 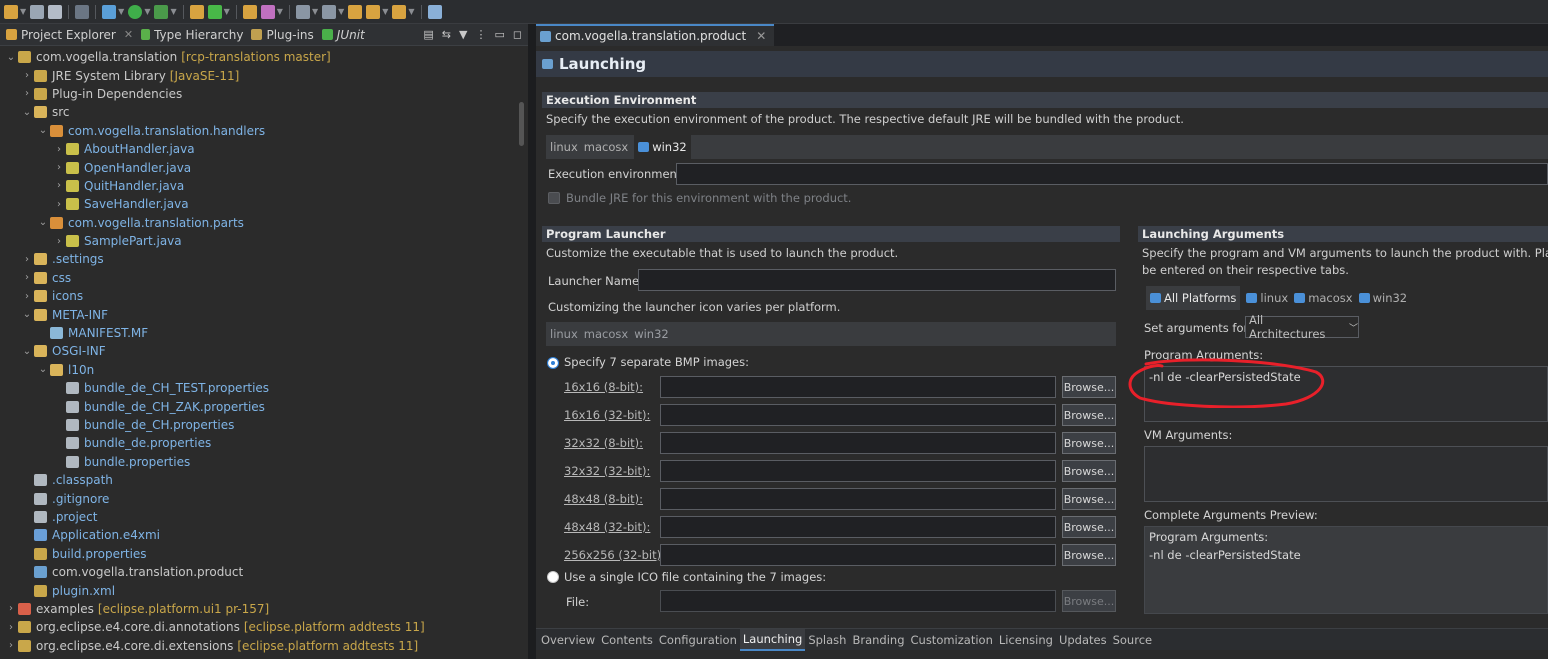 What do you see at coordinates (135, 11) in the screenshot?
I see `run-icon` at bounding box center [135, 11].